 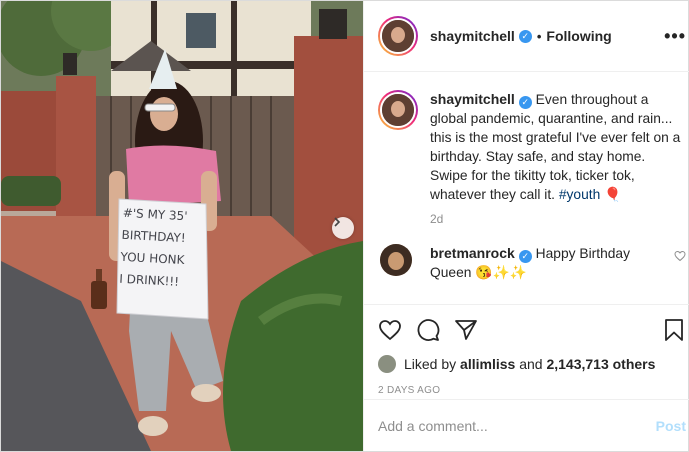 What do you see at coordinates (472, 36) in the screenshot?
I see `author-username: shaymitchell` at bounding box center [472, 36].